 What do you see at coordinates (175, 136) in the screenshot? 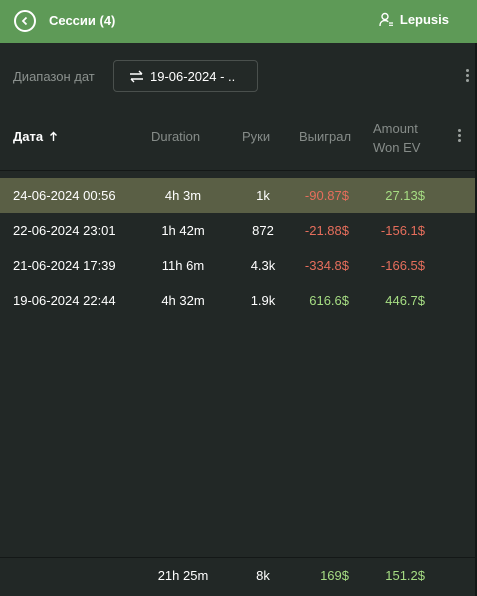
I see `column-duration: Duration` at bounding box center [175, 136].